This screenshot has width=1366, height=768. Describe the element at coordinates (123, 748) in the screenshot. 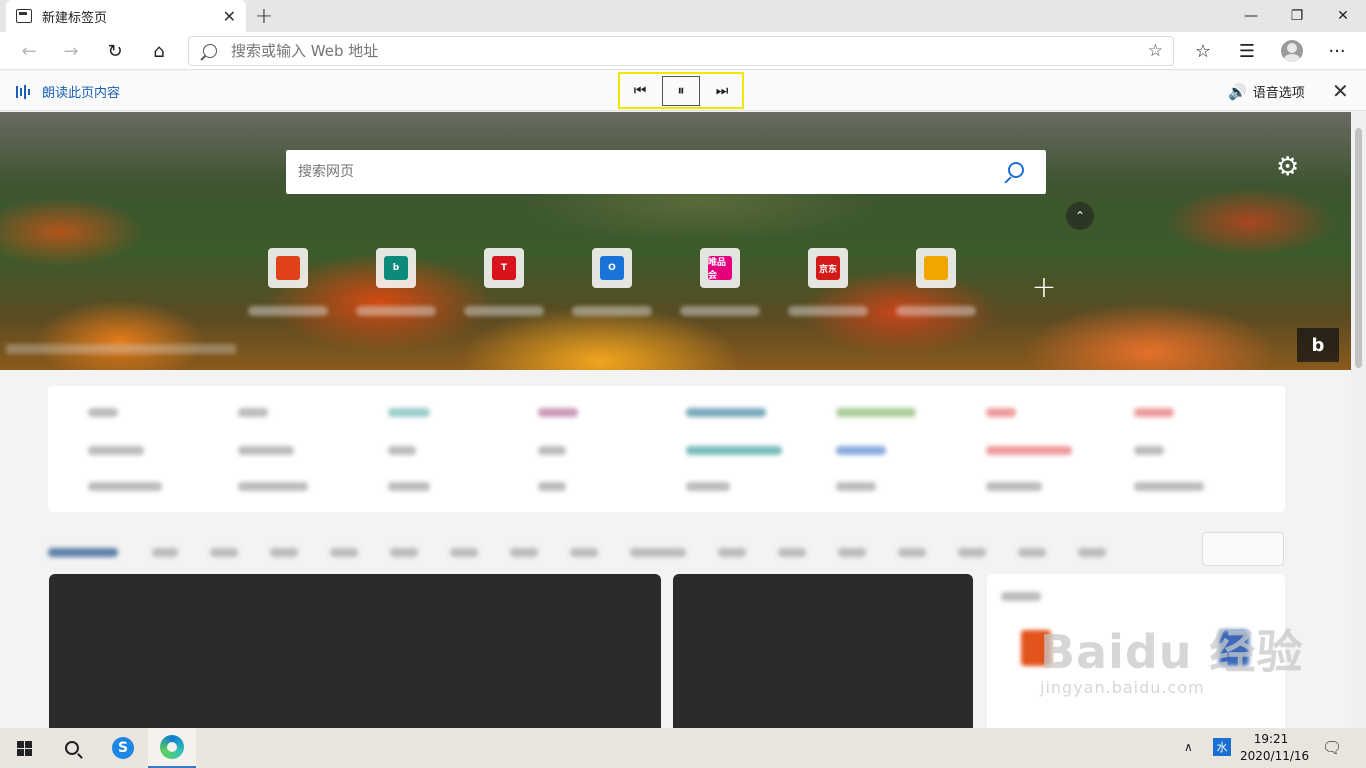

I see `taskbar-sogou-browser: S` at that location.